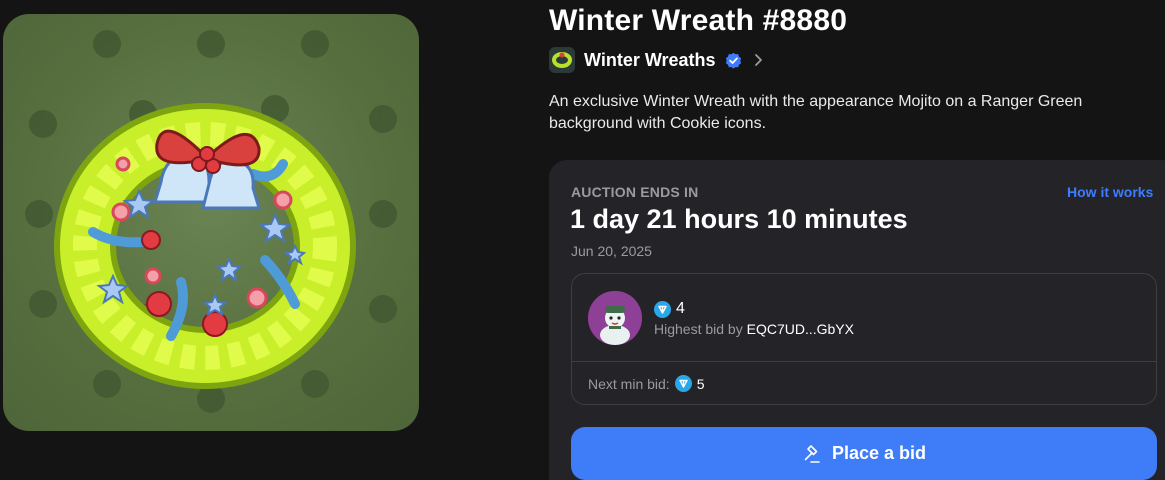  Describe the element at coordinates (800, 329) in the screenshot. I see `bidder-address-link: EQC7UD...GbYX` at that location.